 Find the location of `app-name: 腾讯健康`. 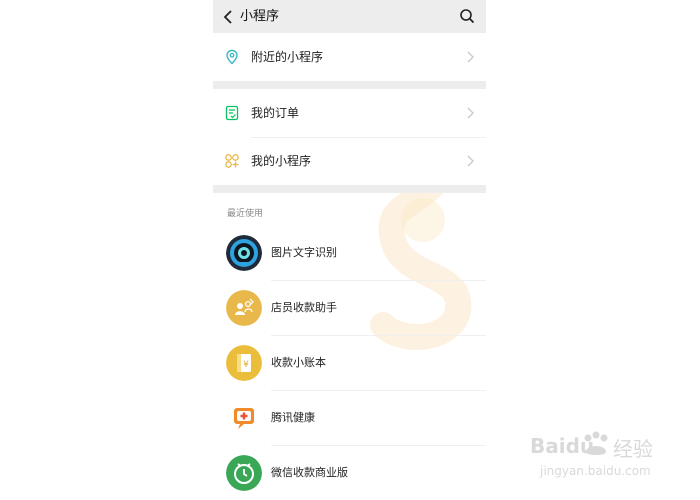

app-name: 腾讯健康 is located at coordinates (293, 417).